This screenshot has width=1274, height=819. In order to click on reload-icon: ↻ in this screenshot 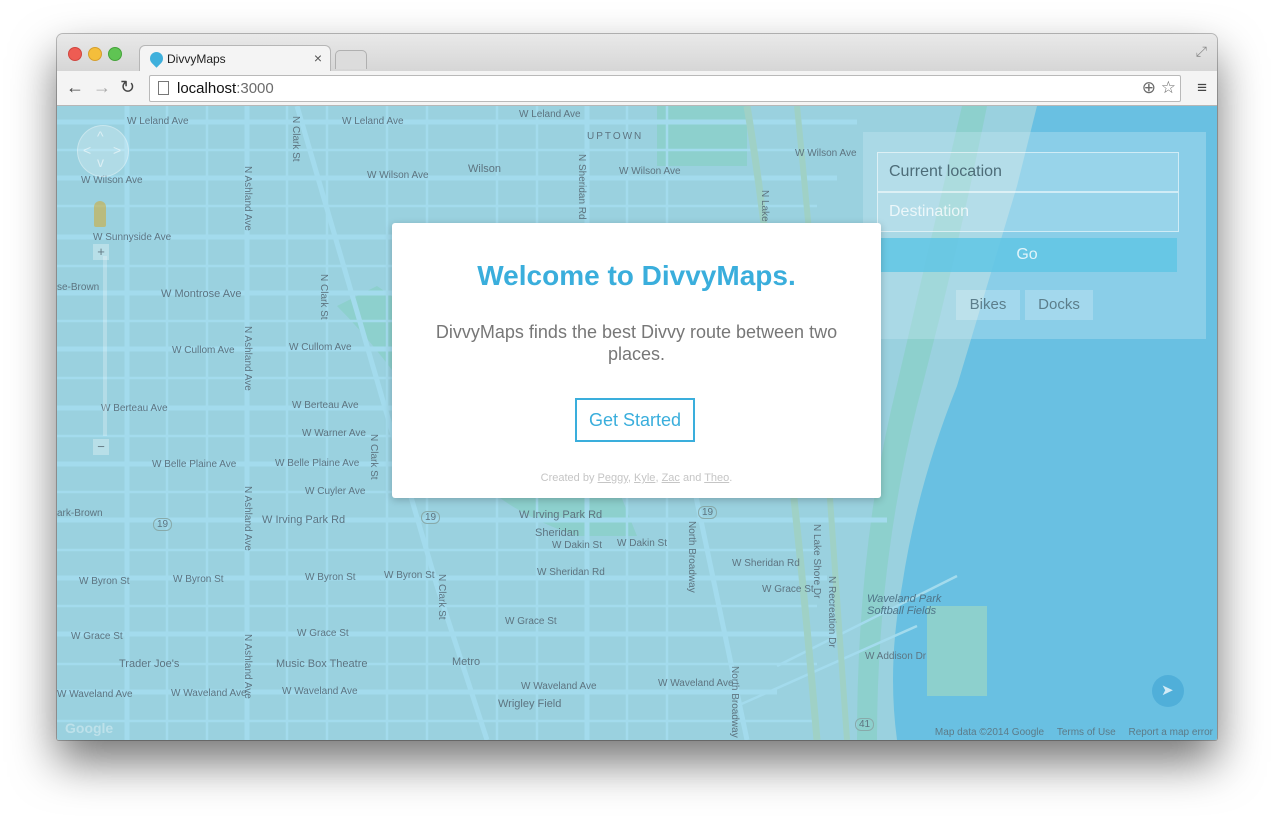, I will do `click(127, 87)`.